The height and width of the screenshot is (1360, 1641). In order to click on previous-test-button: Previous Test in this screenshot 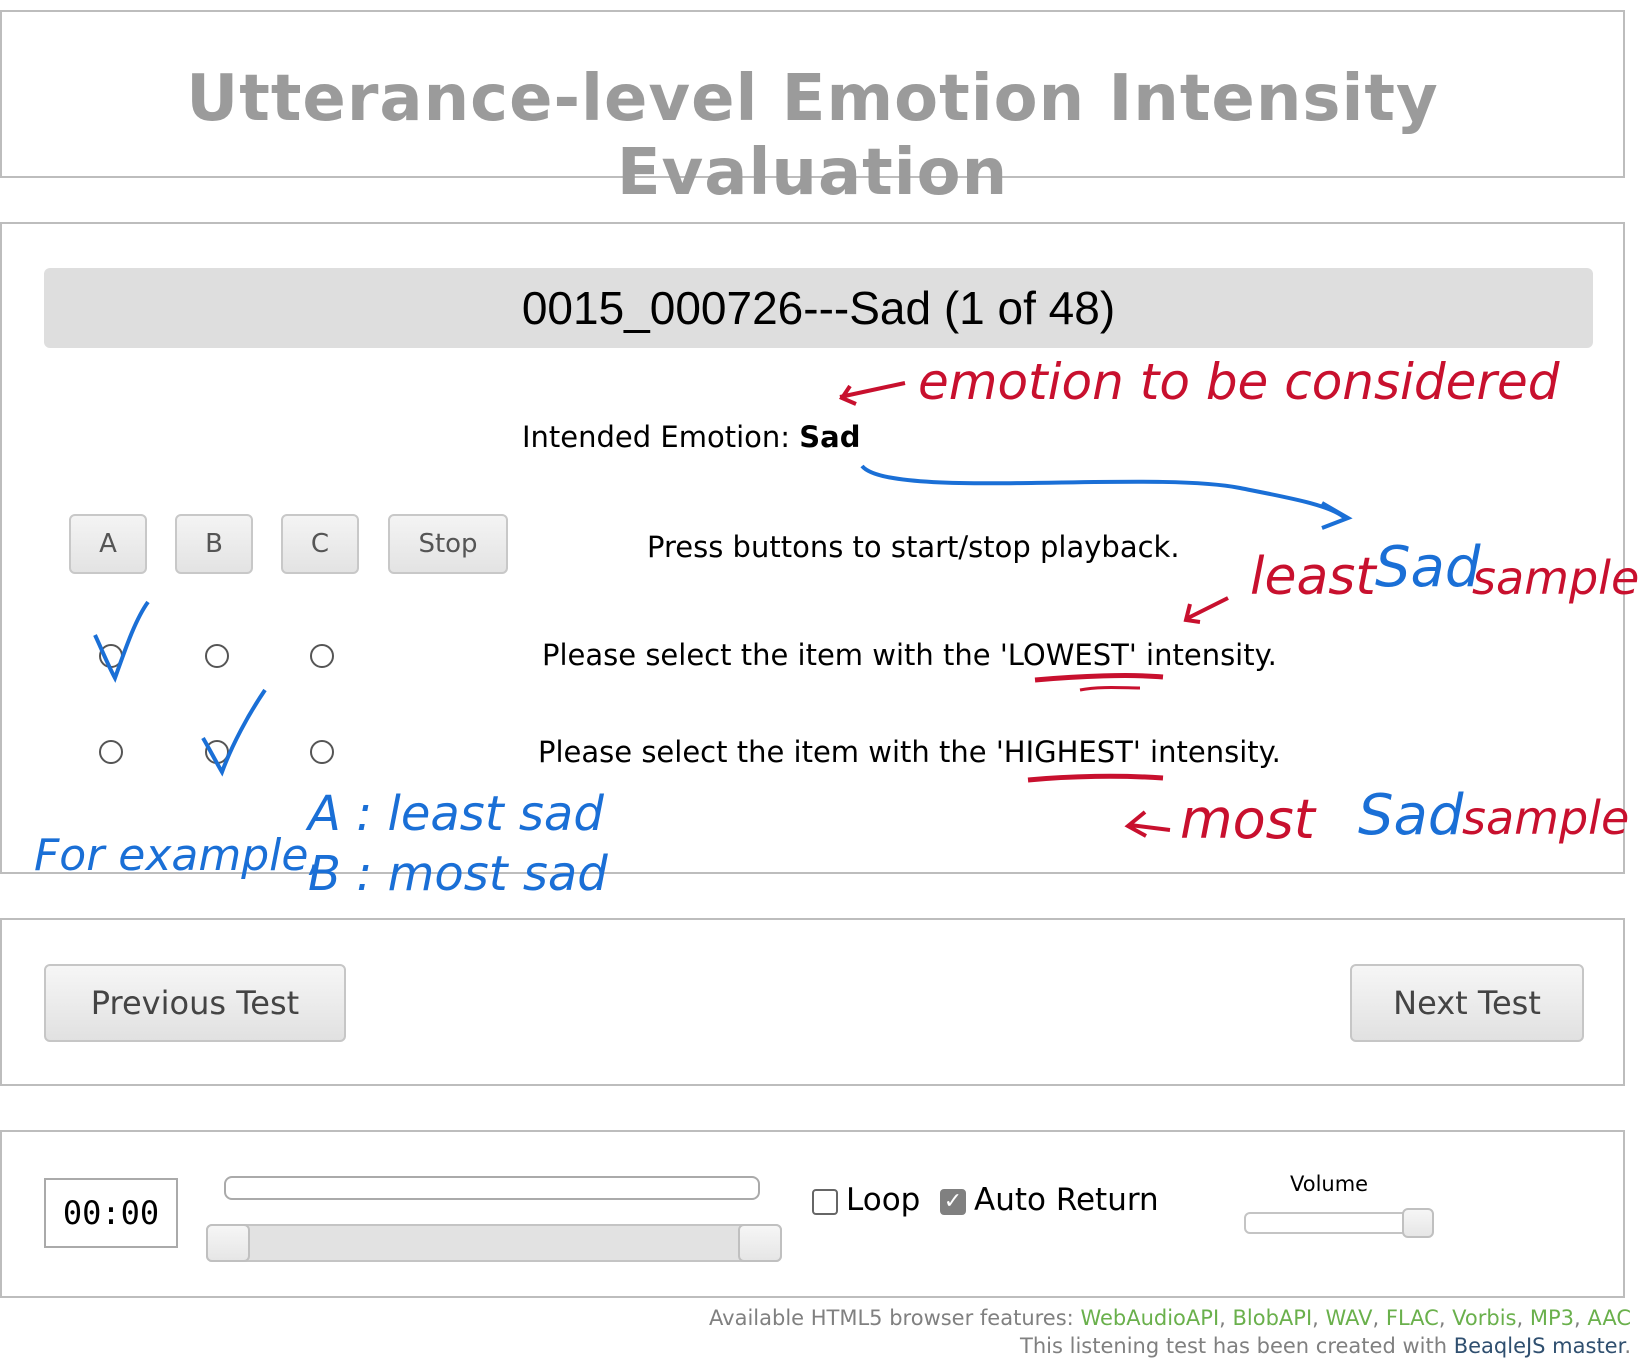, I will do `click(195, 1003)`.